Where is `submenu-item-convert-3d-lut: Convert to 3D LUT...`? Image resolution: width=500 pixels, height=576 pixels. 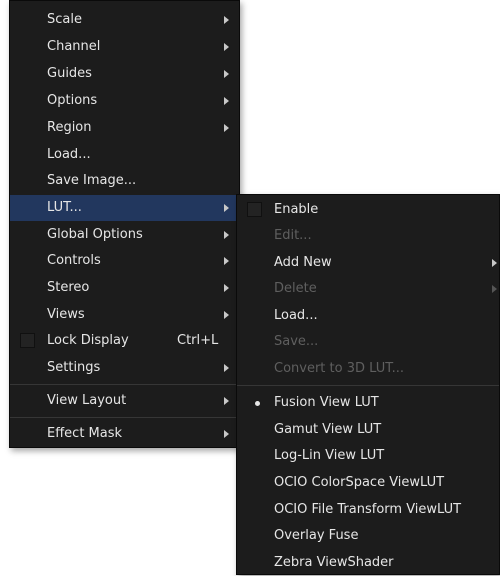
submenu-item-convert-3d-lut: Convert to 3D LUT... is located at coordinates (368, 369).